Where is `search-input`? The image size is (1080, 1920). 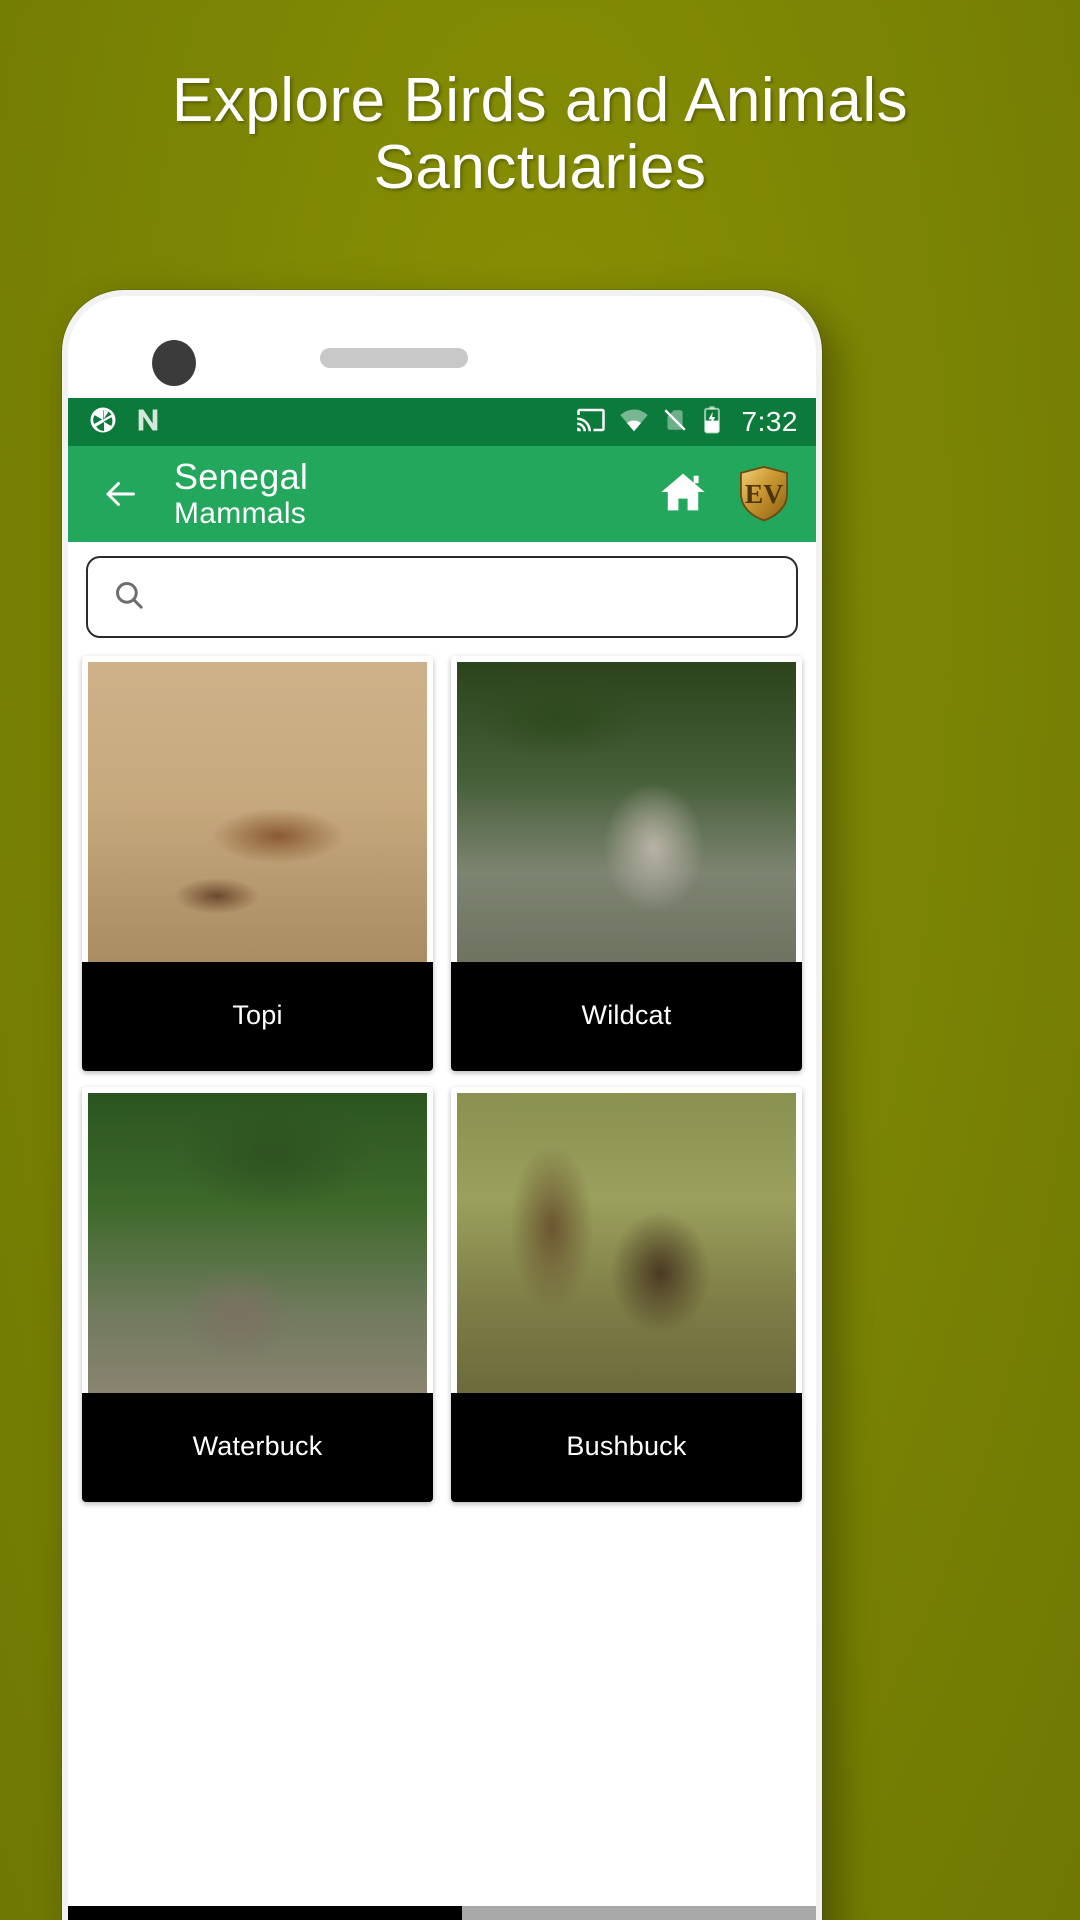 search-input is located at coordinates (468, 597).